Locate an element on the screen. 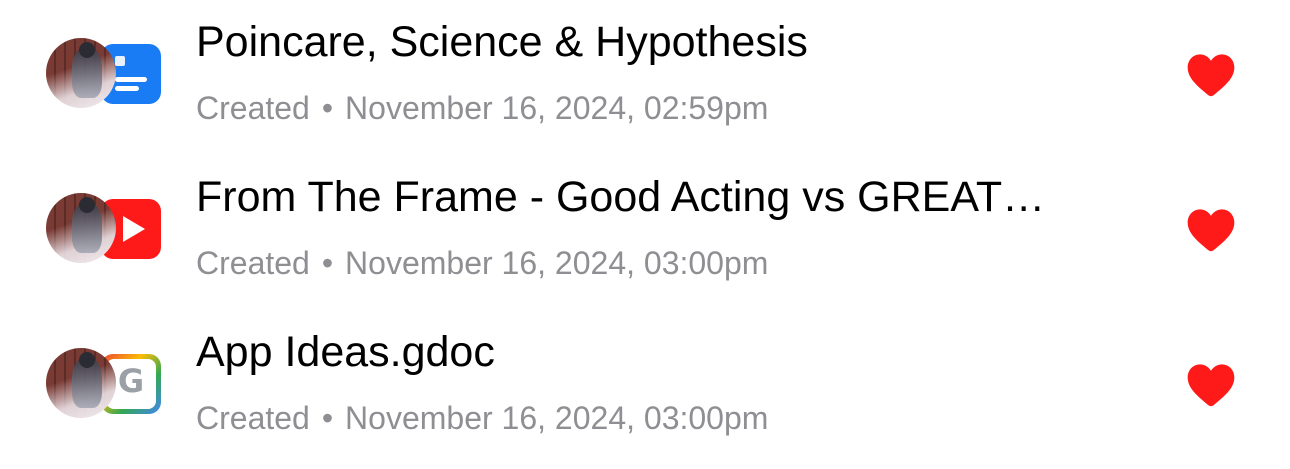  item-date: November 16, 2024, 02:59pm is located at coordinates (557, 108).